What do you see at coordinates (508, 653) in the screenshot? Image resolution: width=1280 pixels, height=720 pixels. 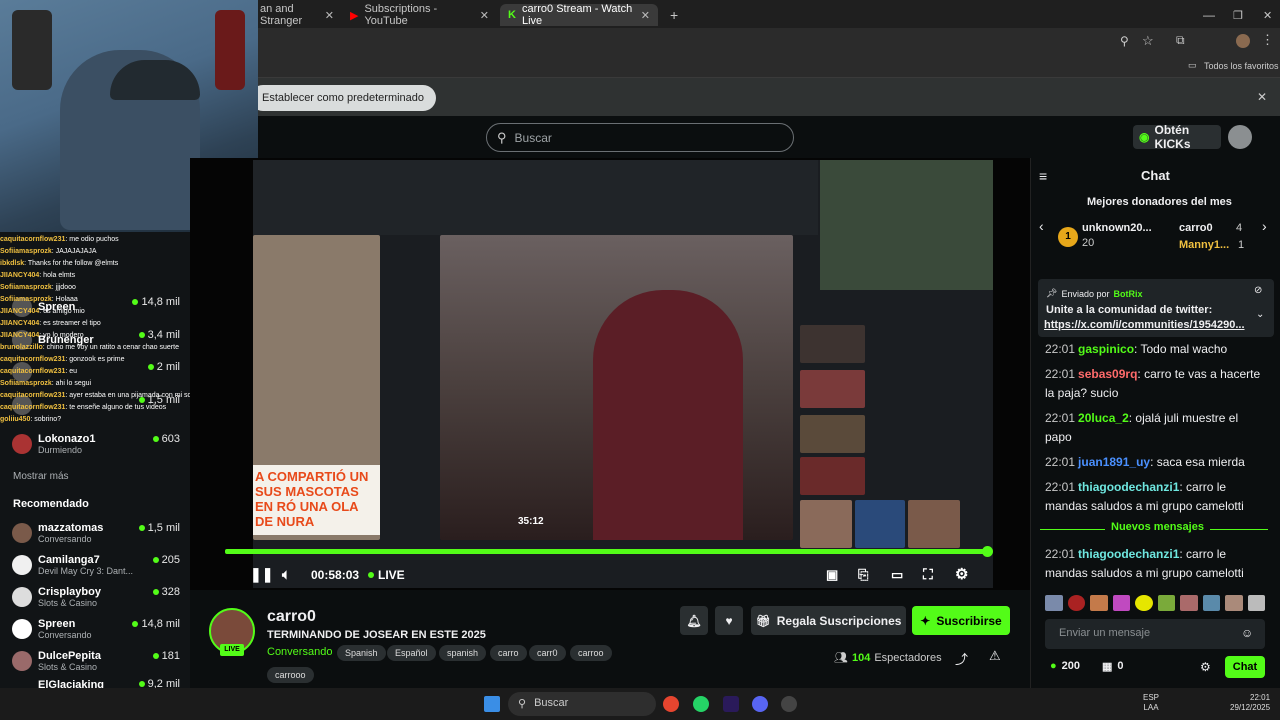 I see `tag: carro` at bounding box center [508, 653].